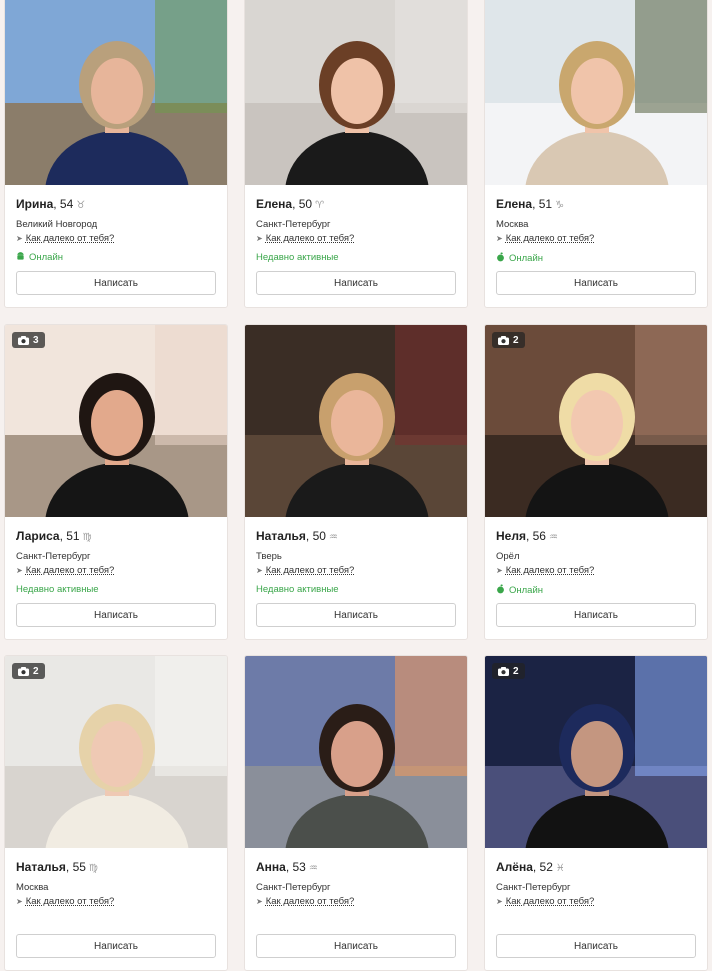 This screenshot has height=971, width=712. I want to click on profile-name: Лариса, so click(38, 536).